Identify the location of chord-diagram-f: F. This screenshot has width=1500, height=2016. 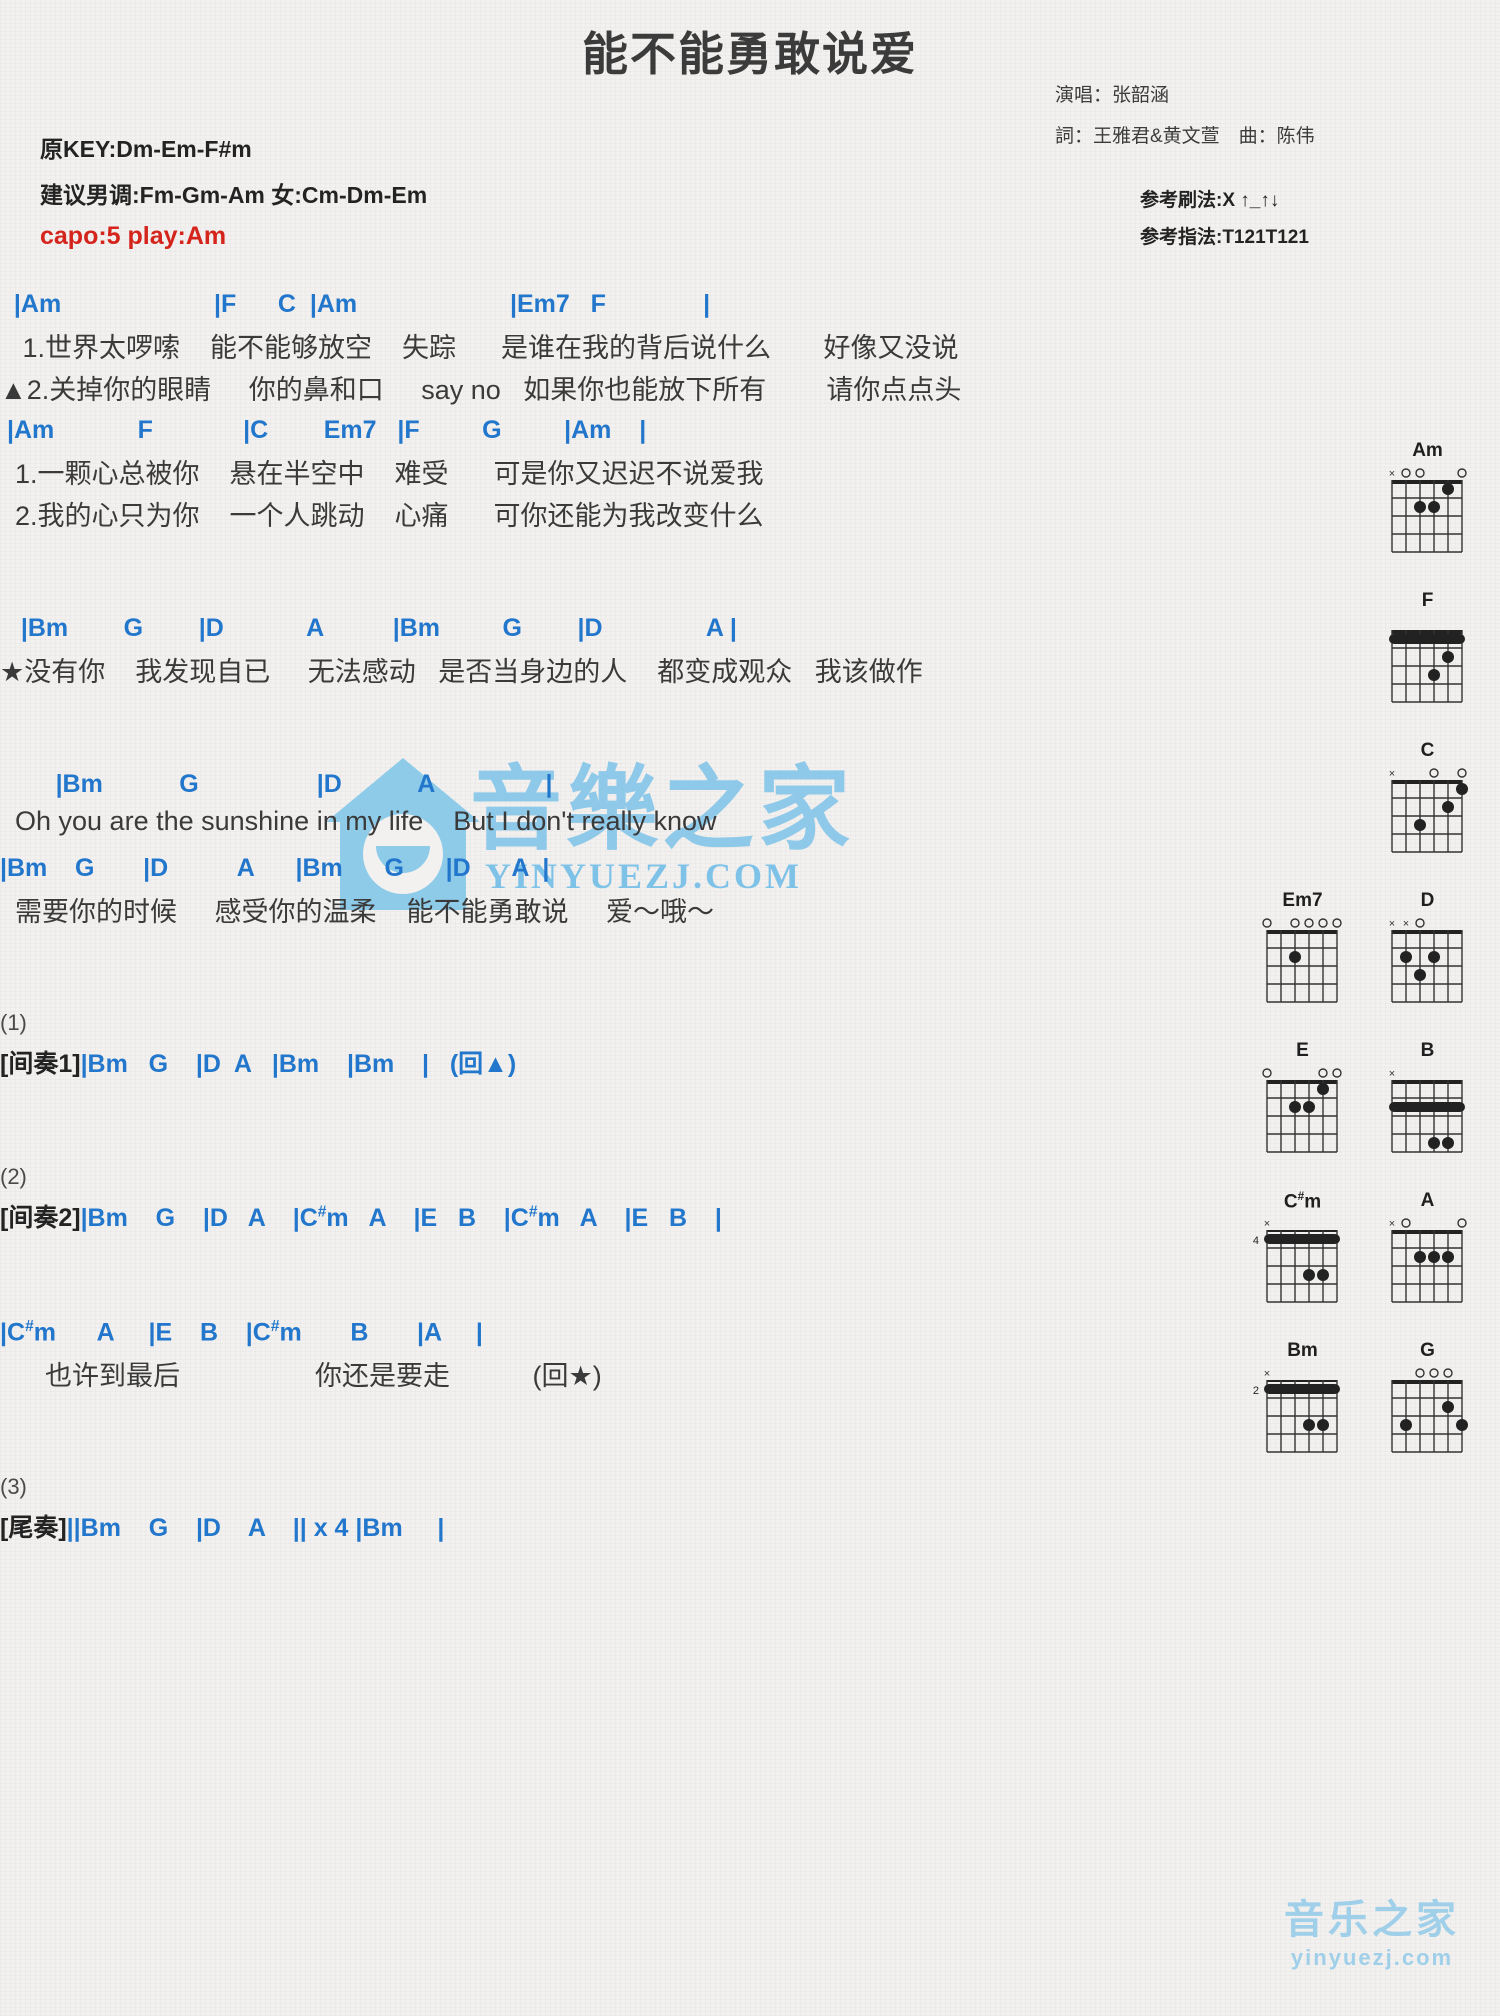
(1427, 658).